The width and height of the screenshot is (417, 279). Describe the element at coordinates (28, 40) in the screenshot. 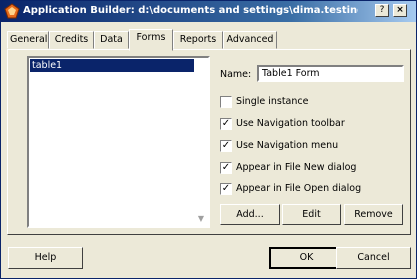

I see `tab-general: General` at that location.